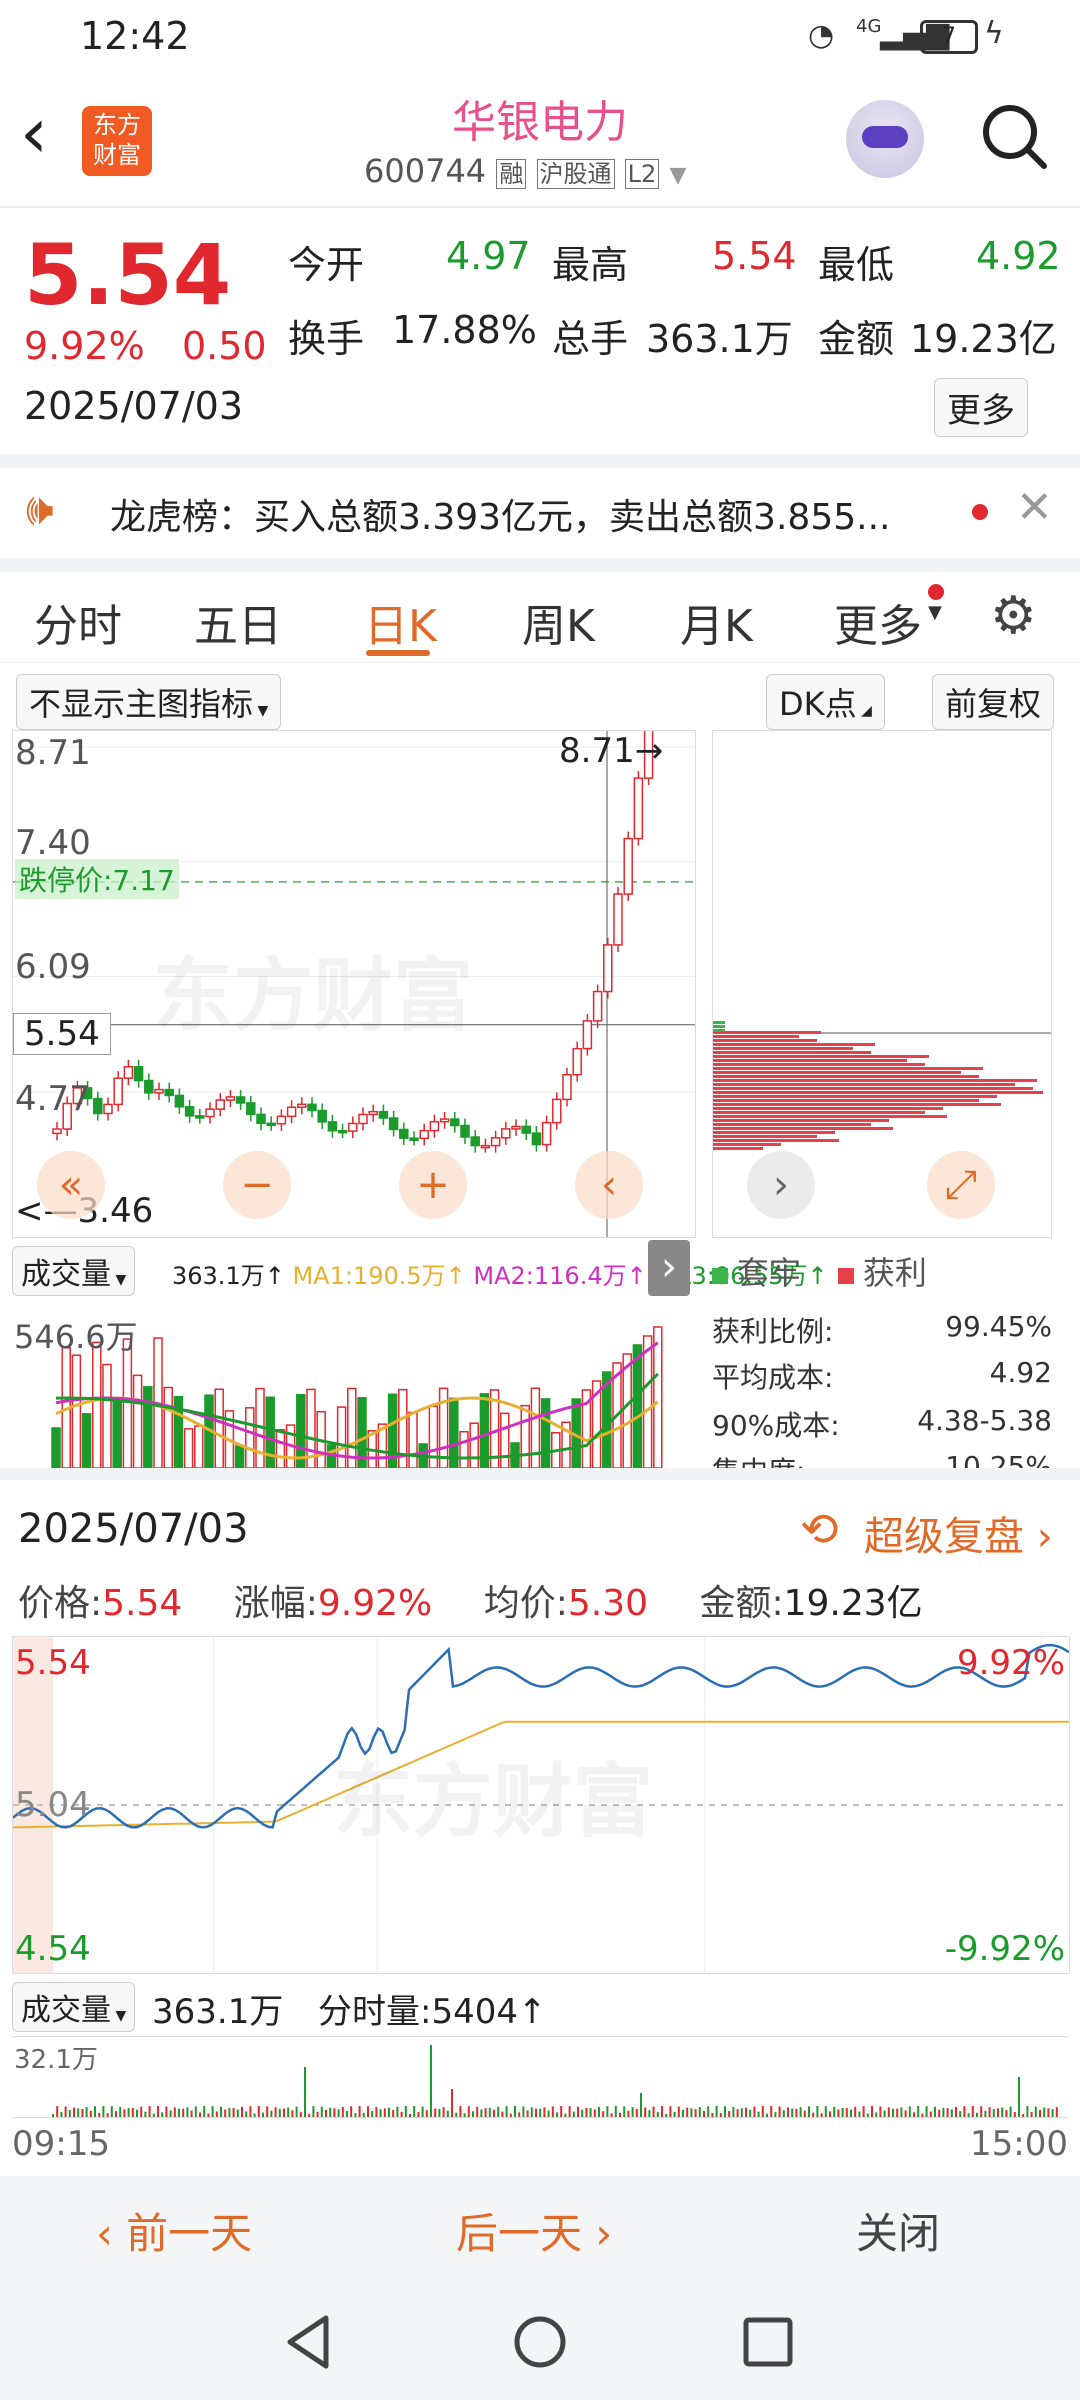 The width and height of the screenshot is (1080, 2400). What do you see at coordinates (609, 1185) in the screenshot?
I see `scroll-left-icon: ‹` at bounding box center [609, 1185].